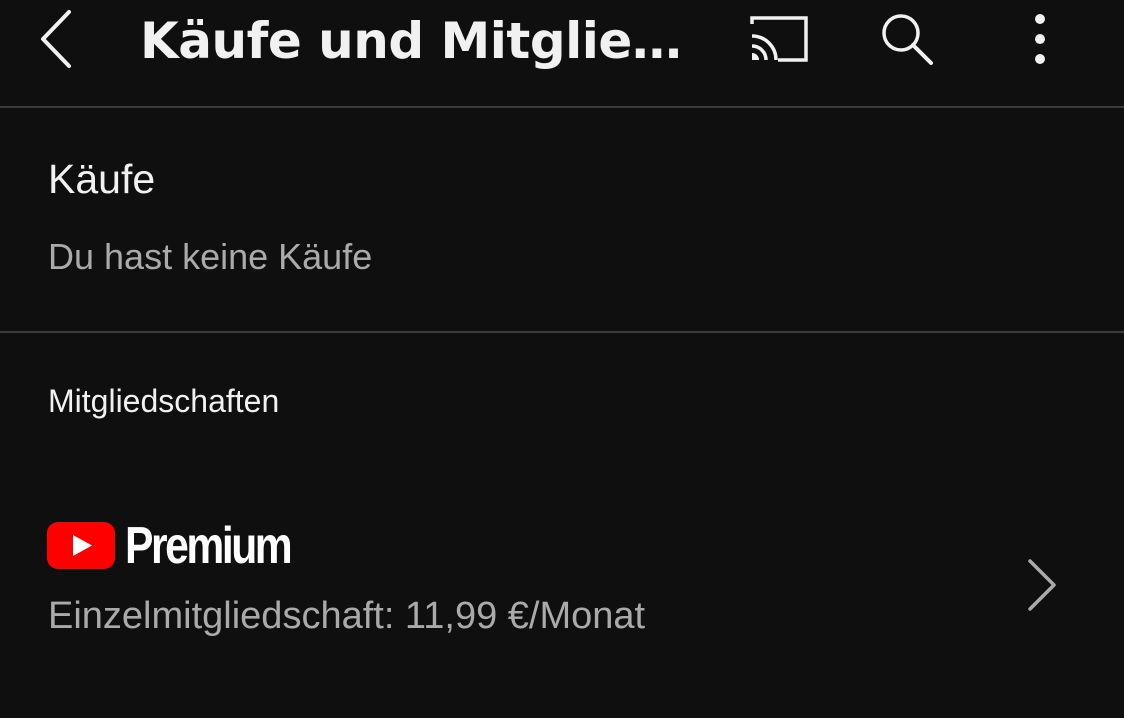  I want to click on chevron-right-icon, so click(1042, 585).